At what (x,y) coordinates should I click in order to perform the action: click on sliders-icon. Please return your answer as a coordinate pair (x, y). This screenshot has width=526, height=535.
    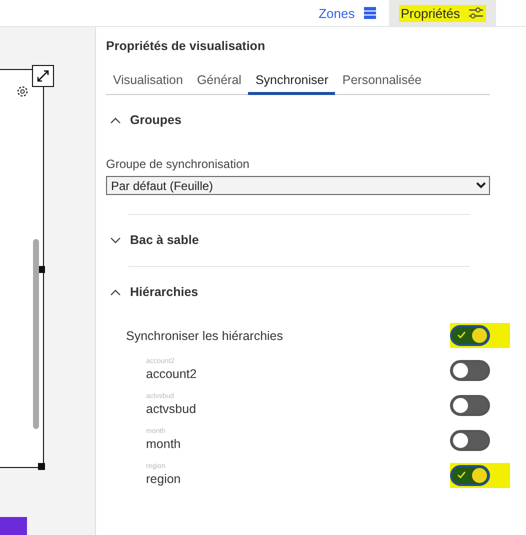
    Looking at the image, I should click on (476, 13).